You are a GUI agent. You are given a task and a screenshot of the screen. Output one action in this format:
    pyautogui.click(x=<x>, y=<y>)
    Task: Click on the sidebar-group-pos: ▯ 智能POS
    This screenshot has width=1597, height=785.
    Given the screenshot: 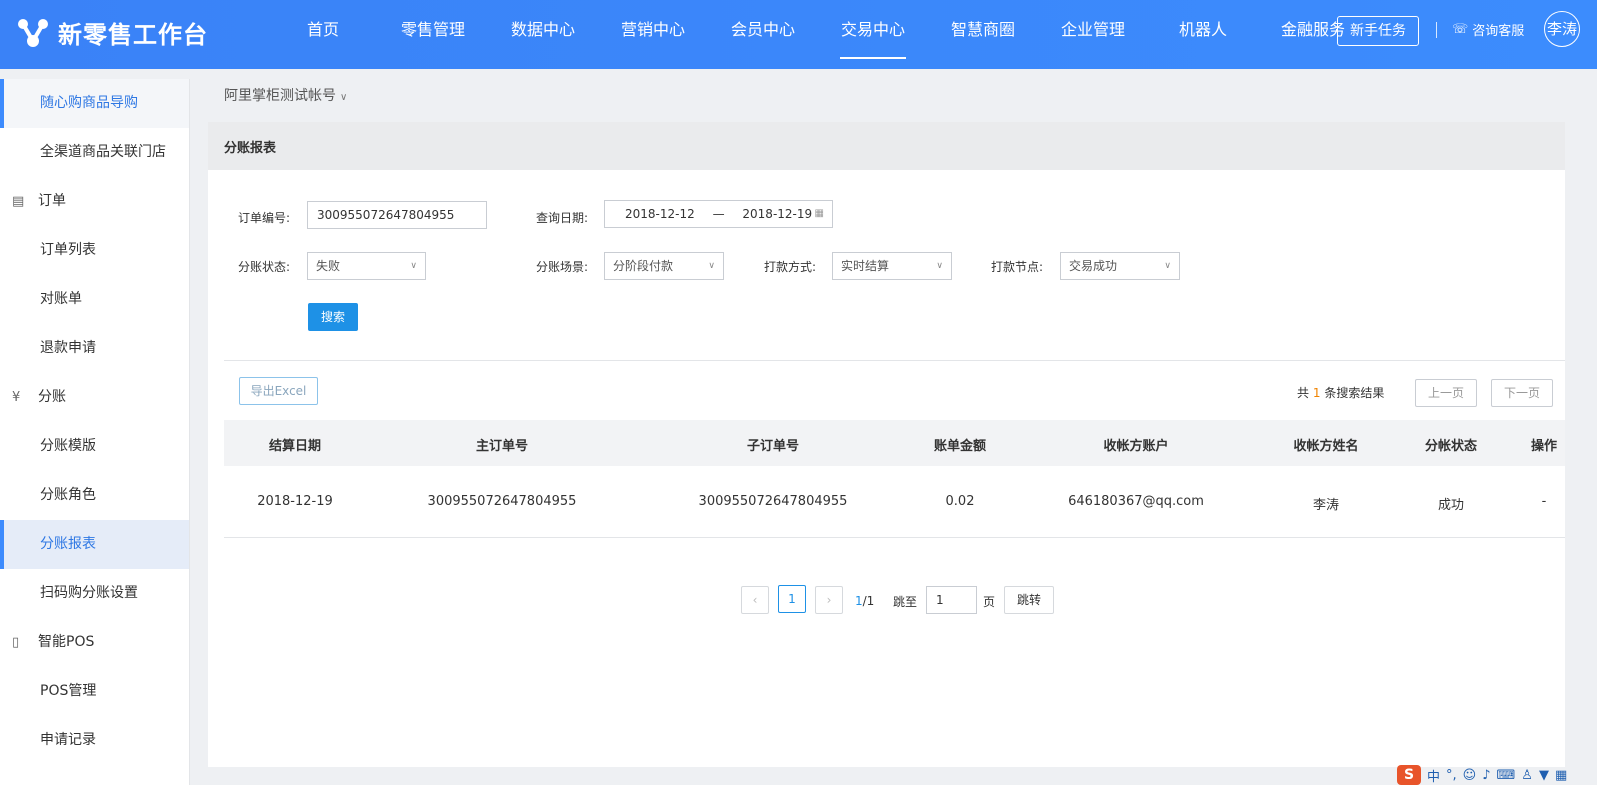 What is the action you would take?
    pyautogui.click(x=94, y=642)
    